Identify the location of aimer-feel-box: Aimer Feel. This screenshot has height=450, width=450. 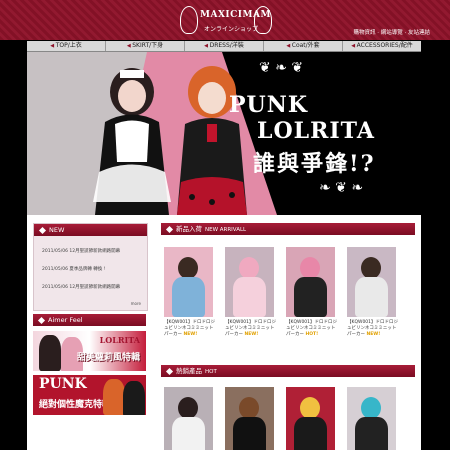
(89, 320).